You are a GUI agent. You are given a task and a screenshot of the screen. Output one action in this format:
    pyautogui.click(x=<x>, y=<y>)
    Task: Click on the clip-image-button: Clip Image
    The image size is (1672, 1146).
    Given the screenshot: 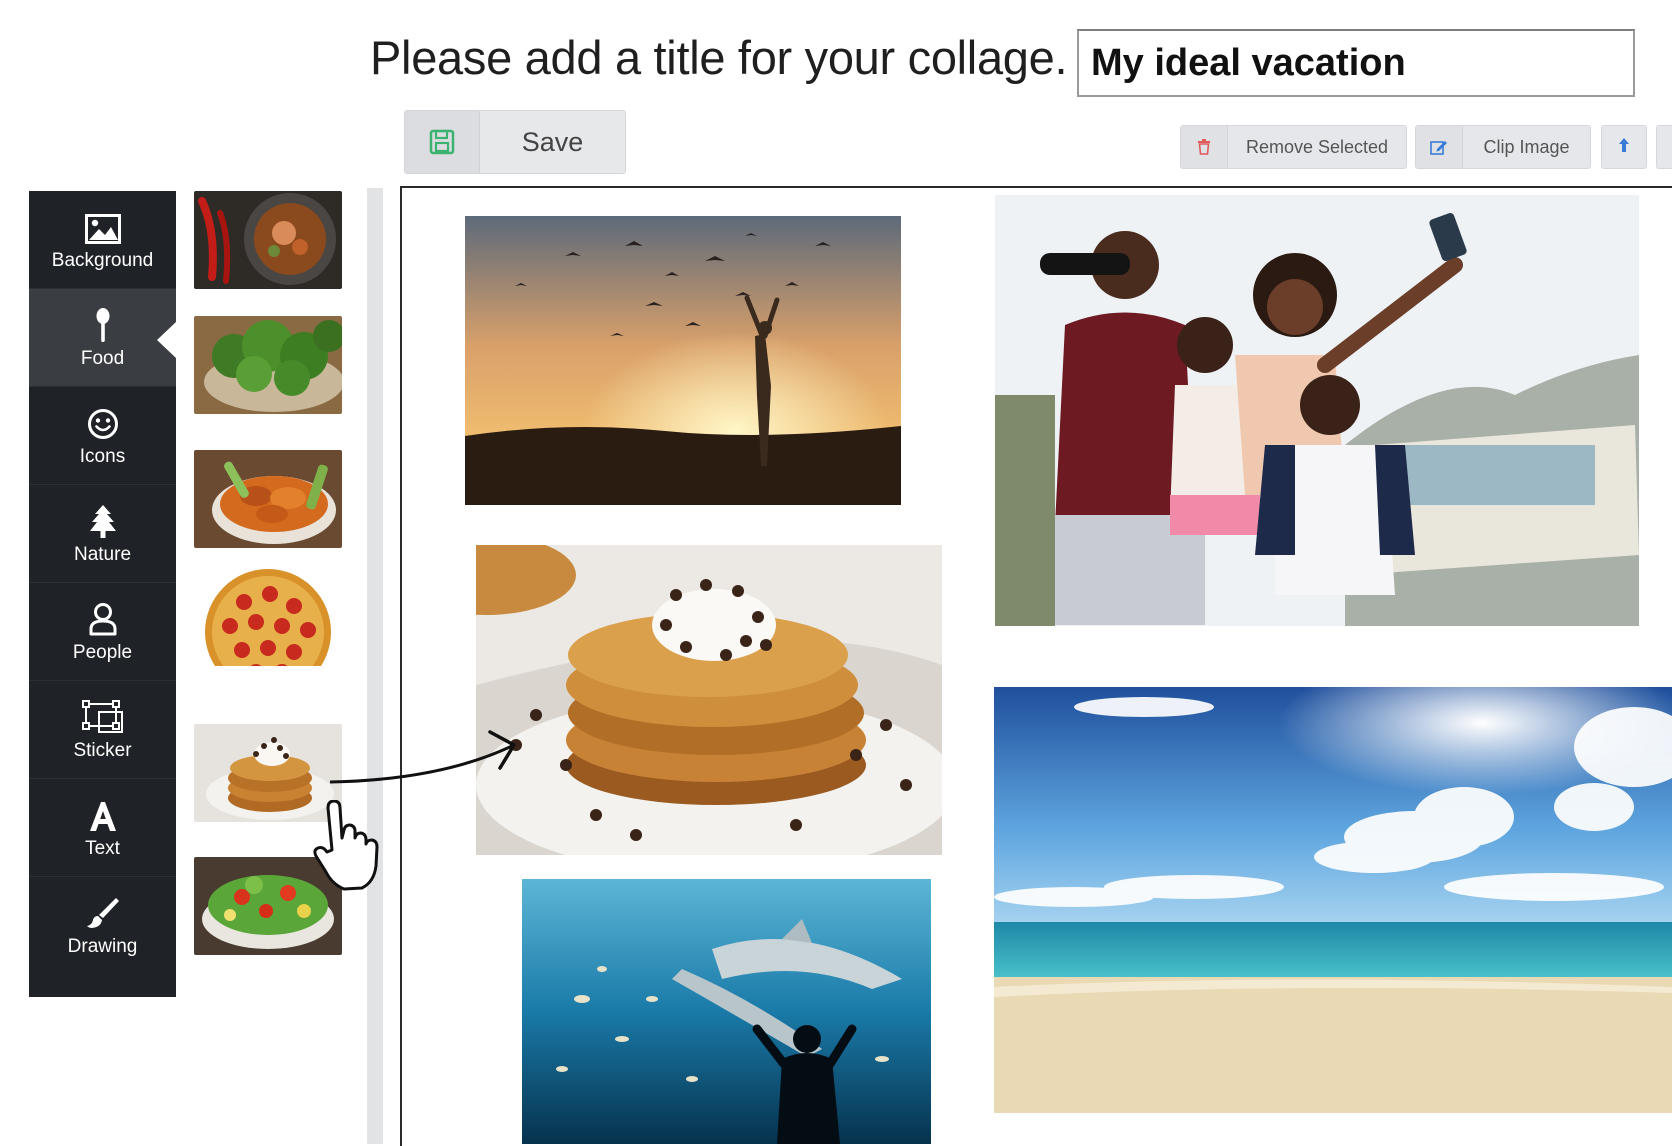 What is the action you would take?
    pyautogui.click(x=1503, y=147)
    